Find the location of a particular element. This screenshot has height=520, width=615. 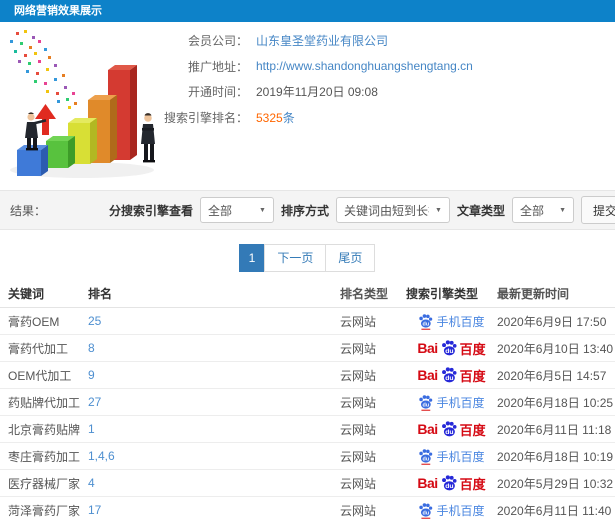

keyword-cell: 菏泽膏药厂家 is located at coordinates (44, 510).